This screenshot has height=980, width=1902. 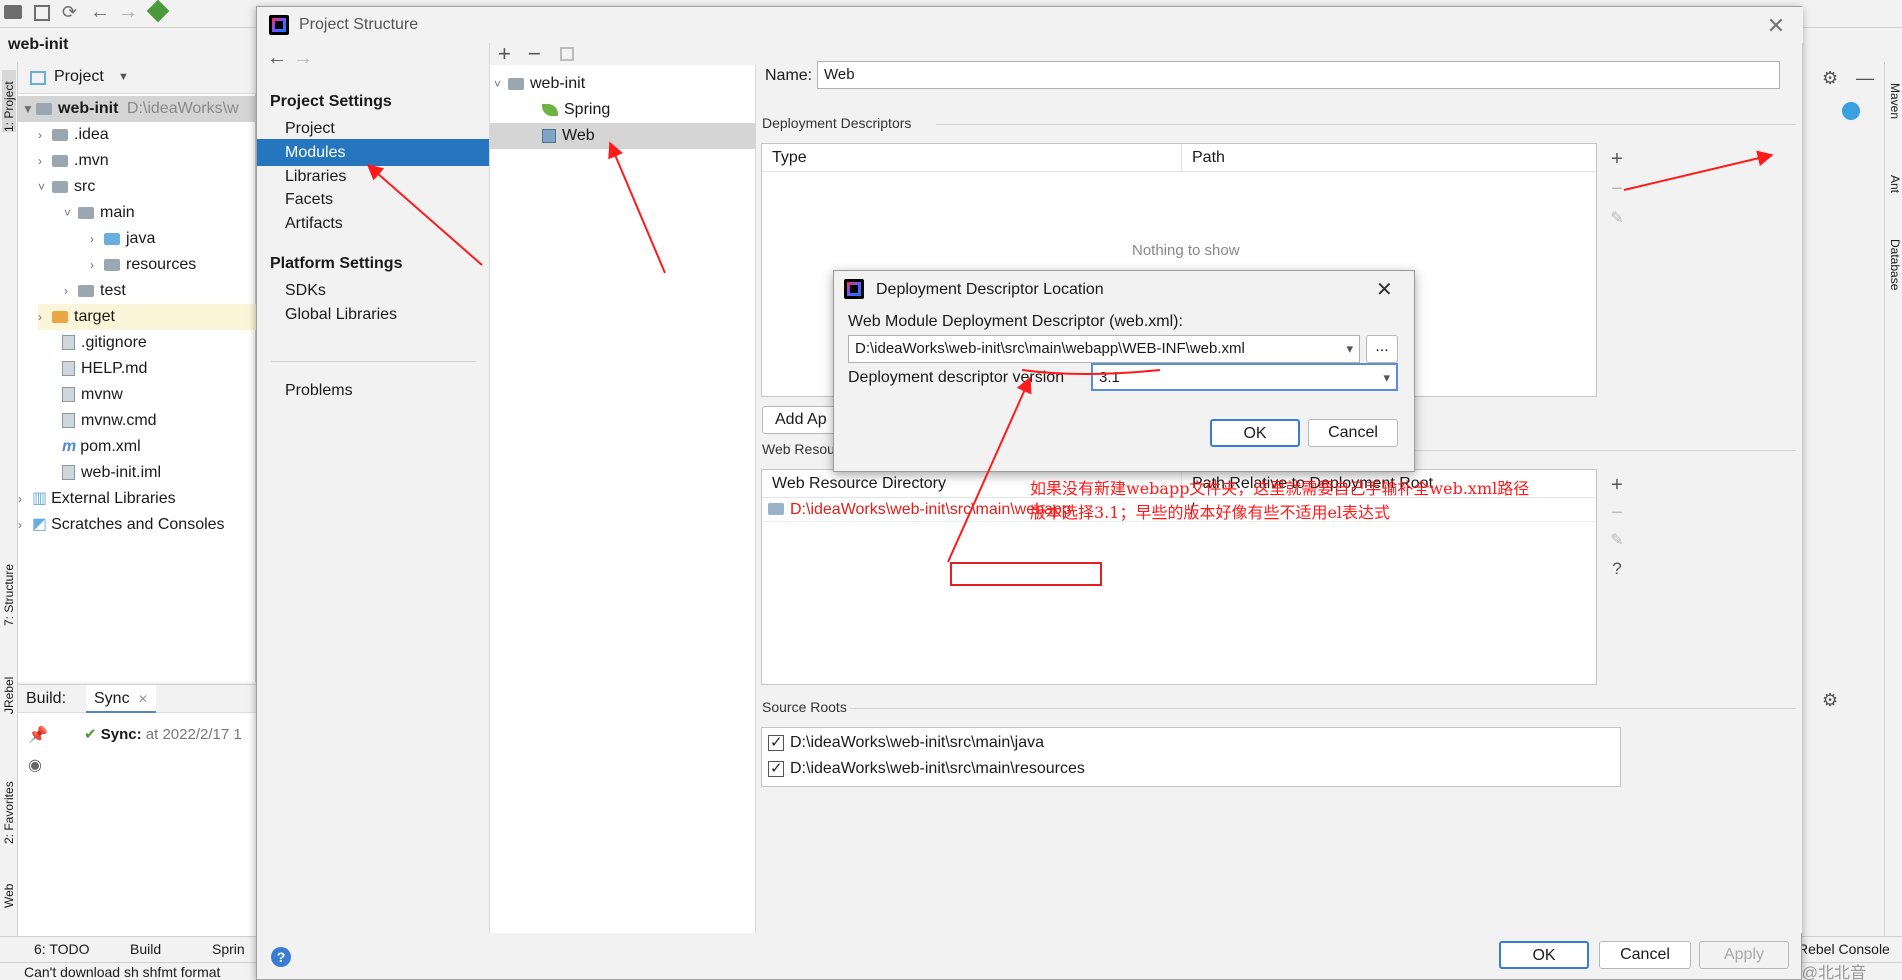 What do you see at coordinates (1844, 949) in the screenshot?
I see `tab-rebel-console: Rebel Console` at bounding box center [1844, 949].